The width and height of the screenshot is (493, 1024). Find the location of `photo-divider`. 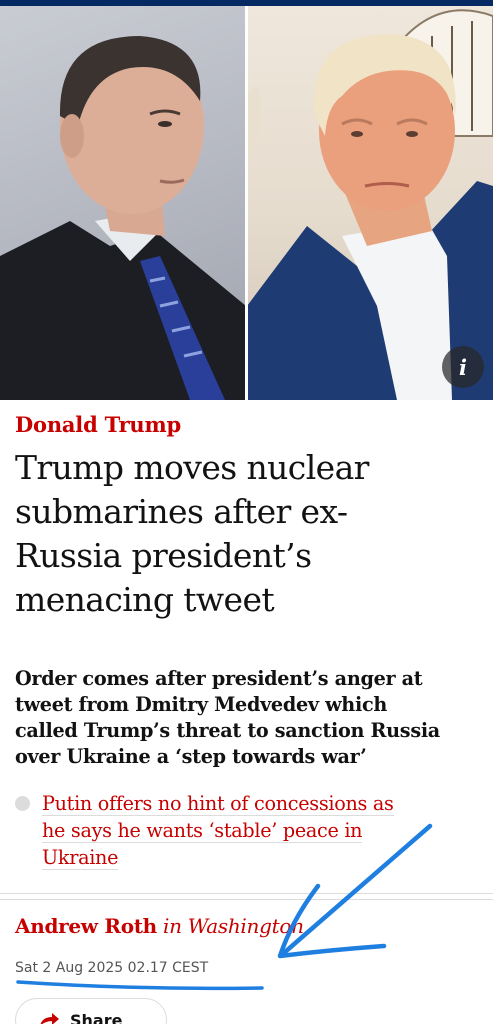

photo-divider is located at coordinates (246, 203).